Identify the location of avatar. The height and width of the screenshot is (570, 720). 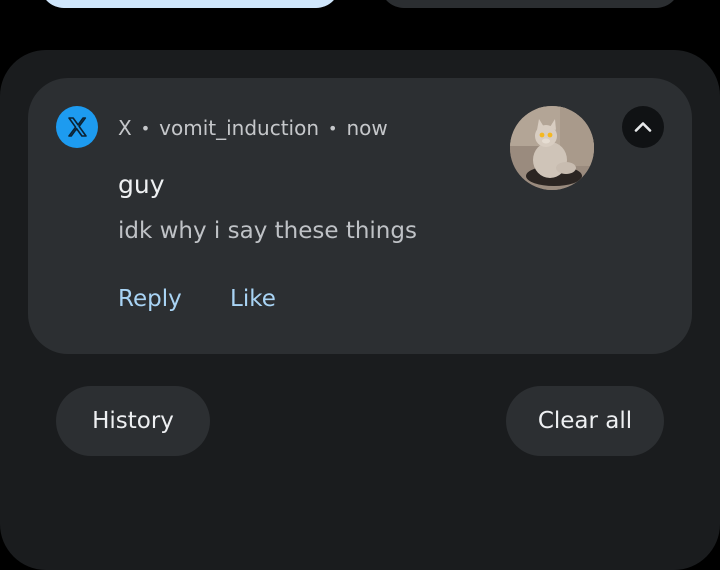
(552, 148).